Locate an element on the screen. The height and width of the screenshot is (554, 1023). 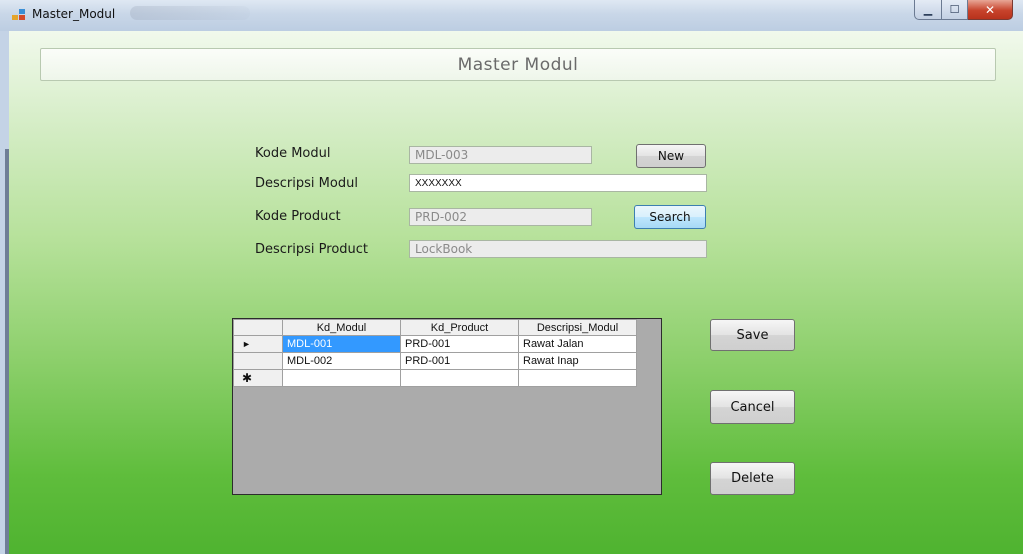
kode-product-label: Kode Product is located at coordinates (298, 216).